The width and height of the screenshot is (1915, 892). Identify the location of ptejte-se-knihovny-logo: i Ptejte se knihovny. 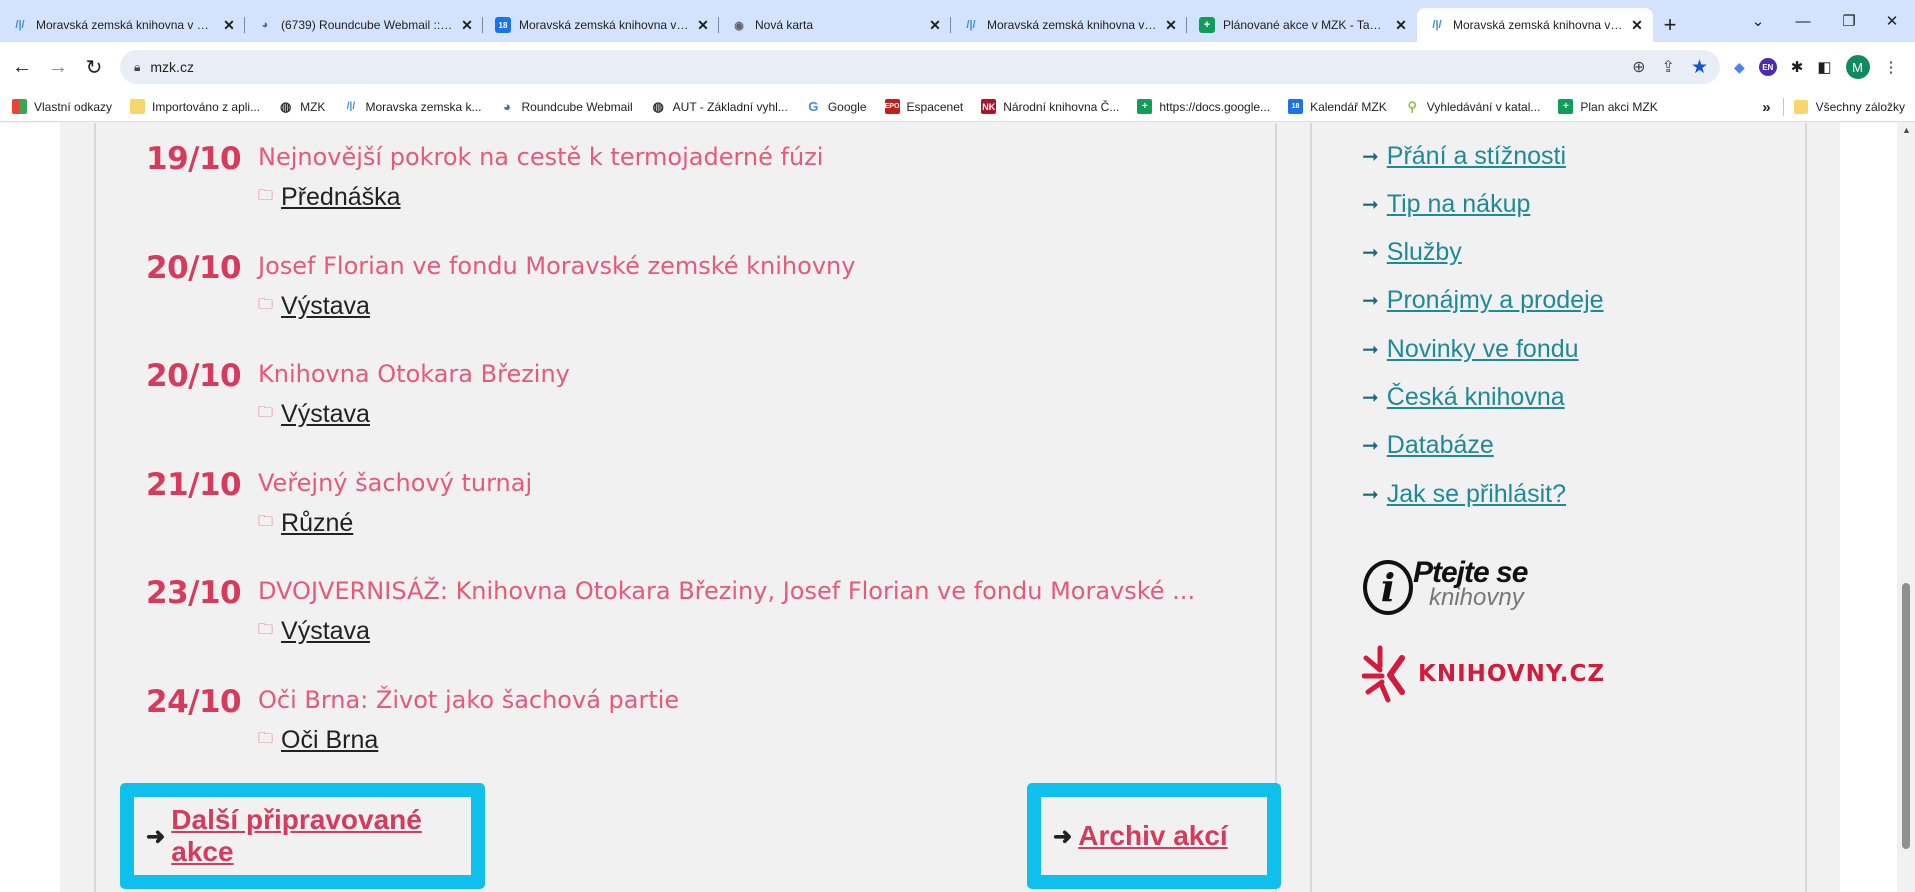
(1458, 588).